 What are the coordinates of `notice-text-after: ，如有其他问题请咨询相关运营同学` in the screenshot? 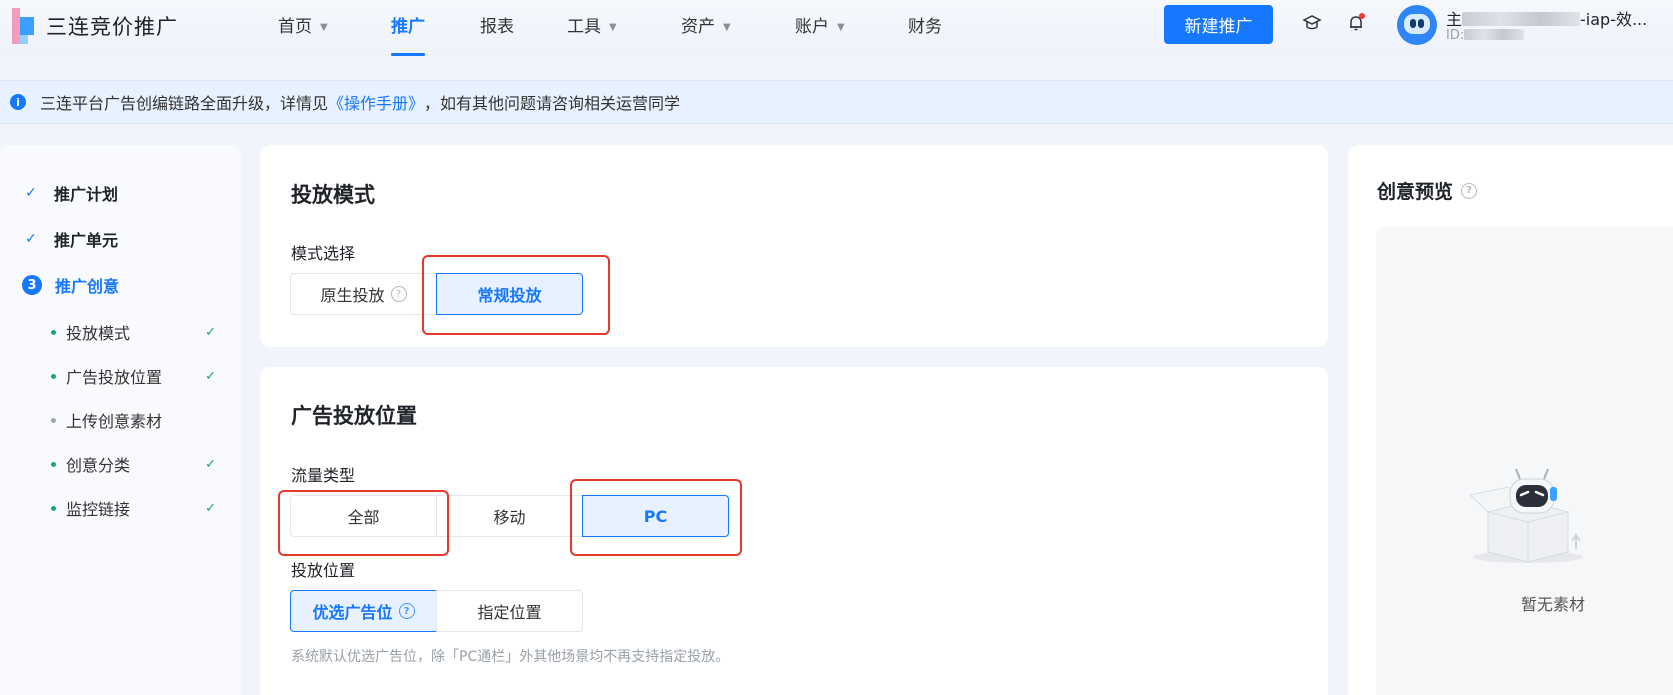 It's located at (552, 103).